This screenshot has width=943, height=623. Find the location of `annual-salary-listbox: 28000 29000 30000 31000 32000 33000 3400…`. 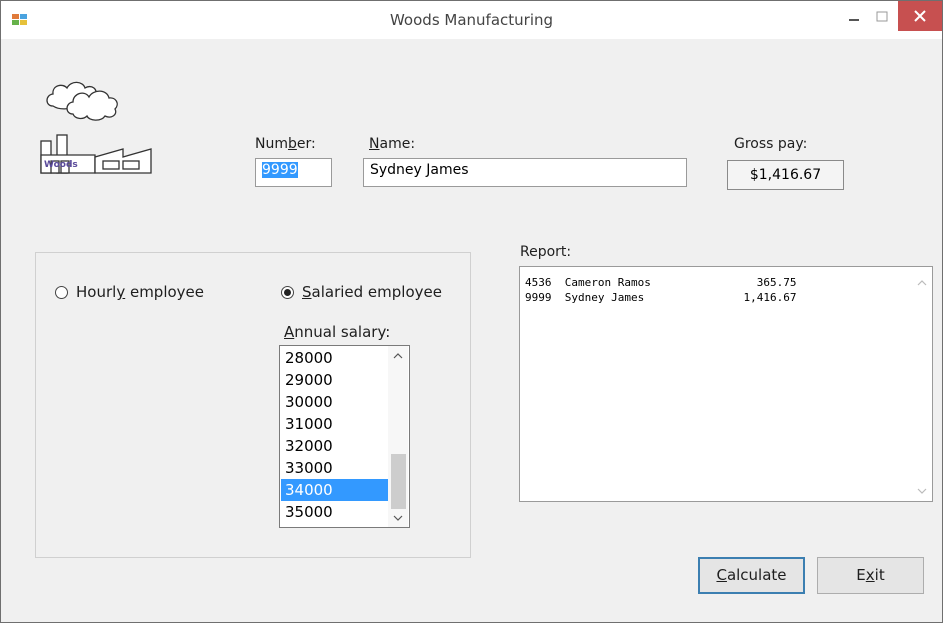

annual-salary-listbox: 28000 29000 30000 31000 32000 33000 3400… is located at coordinates (344, 436).